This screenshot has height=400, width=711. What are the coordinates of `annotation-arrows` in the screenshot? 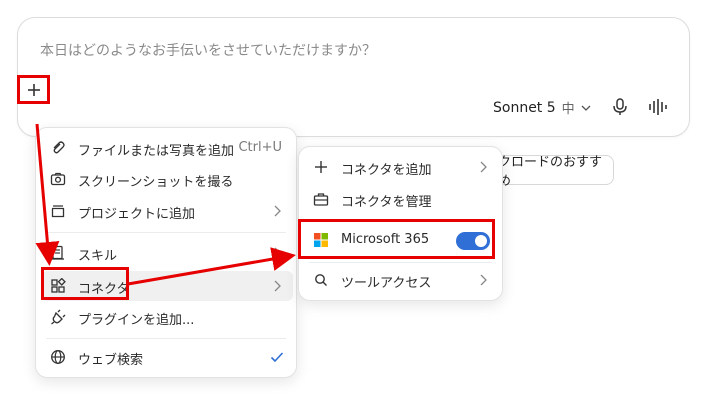 It's located at (165, 204).